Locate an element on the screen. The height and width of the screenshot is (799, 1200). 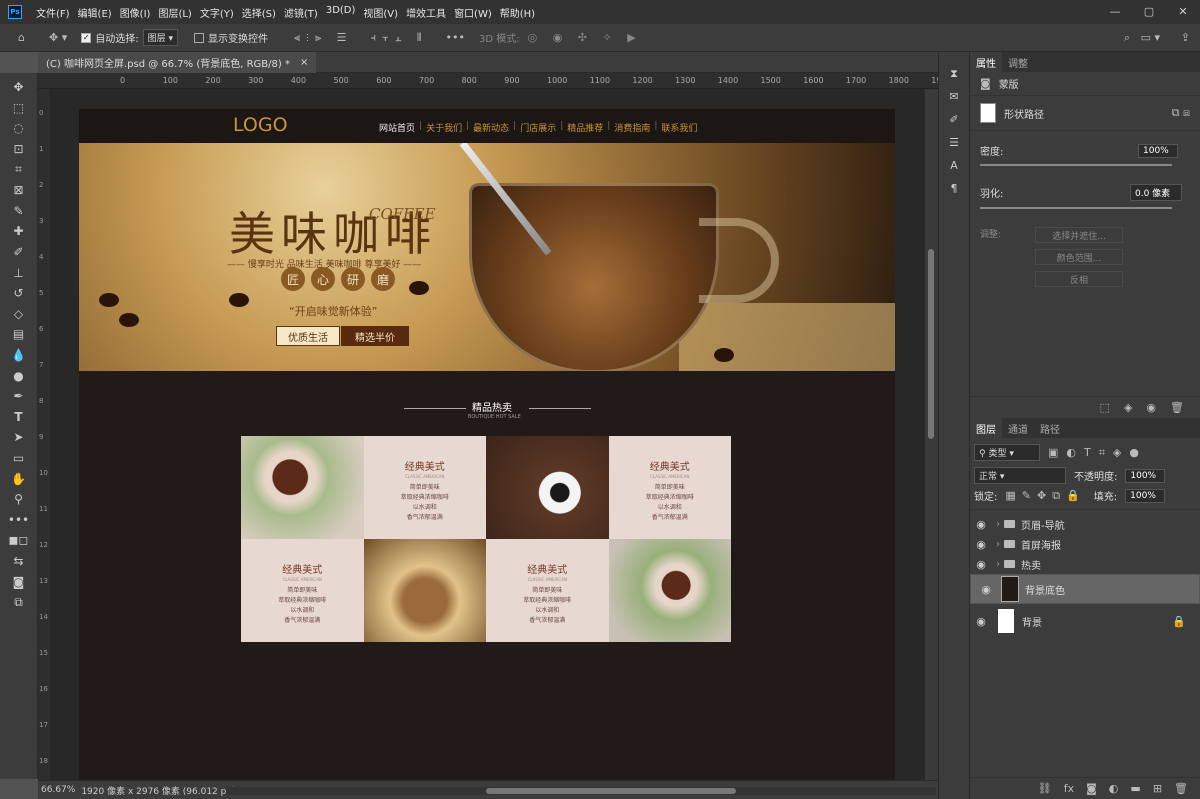
feather-input: 0.0 像素 is located at coordinates (1156, 192).